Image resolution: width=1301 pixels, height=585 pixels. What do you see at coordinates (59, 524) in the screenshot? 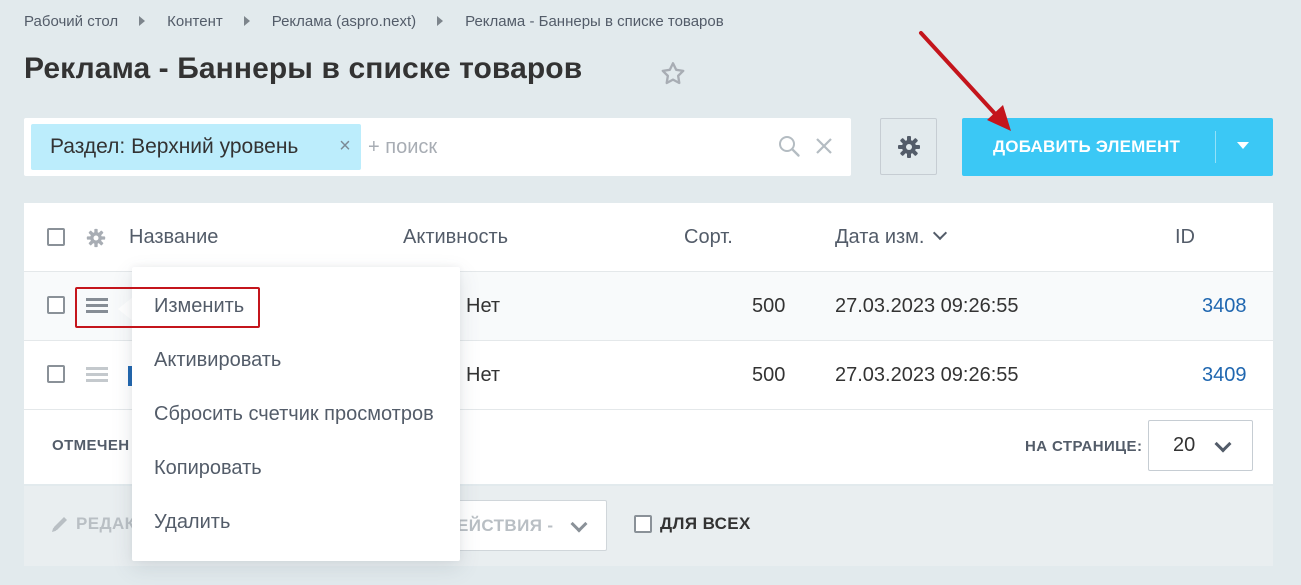
I see `pencil-icon` at bounding box center [59, 524].